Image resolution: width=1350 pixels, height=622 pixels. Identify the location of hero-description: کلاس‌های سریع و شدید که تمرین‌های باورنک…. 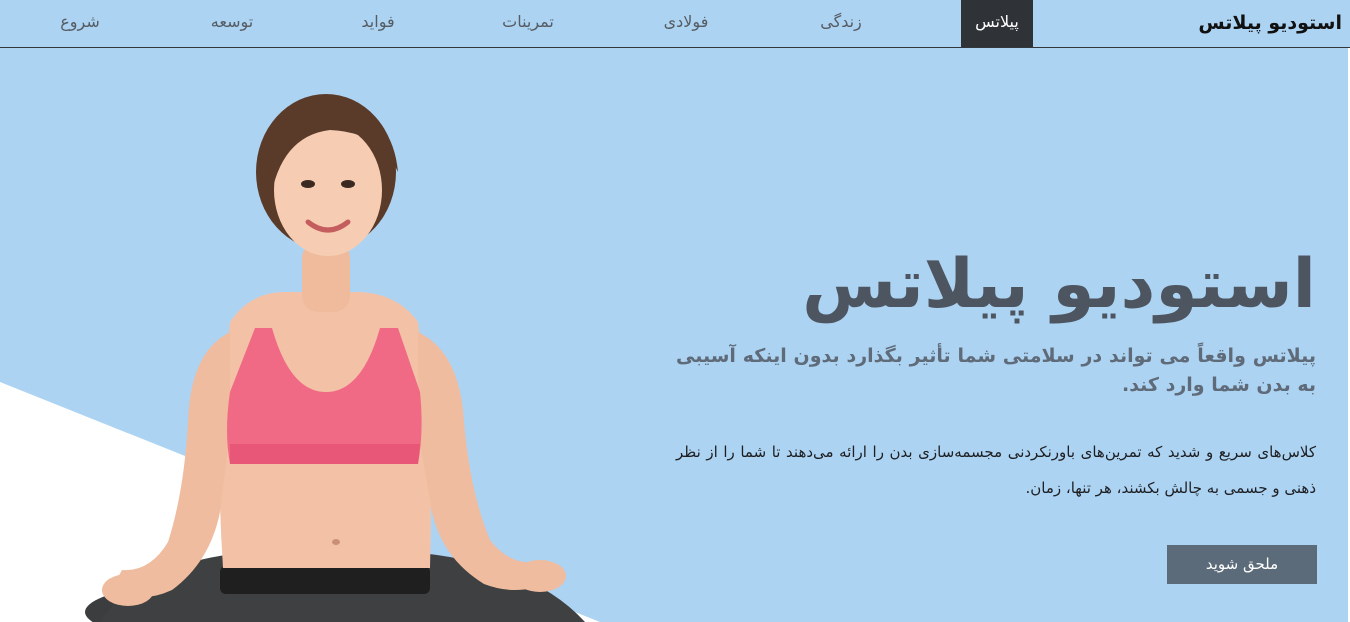
(996, 470).